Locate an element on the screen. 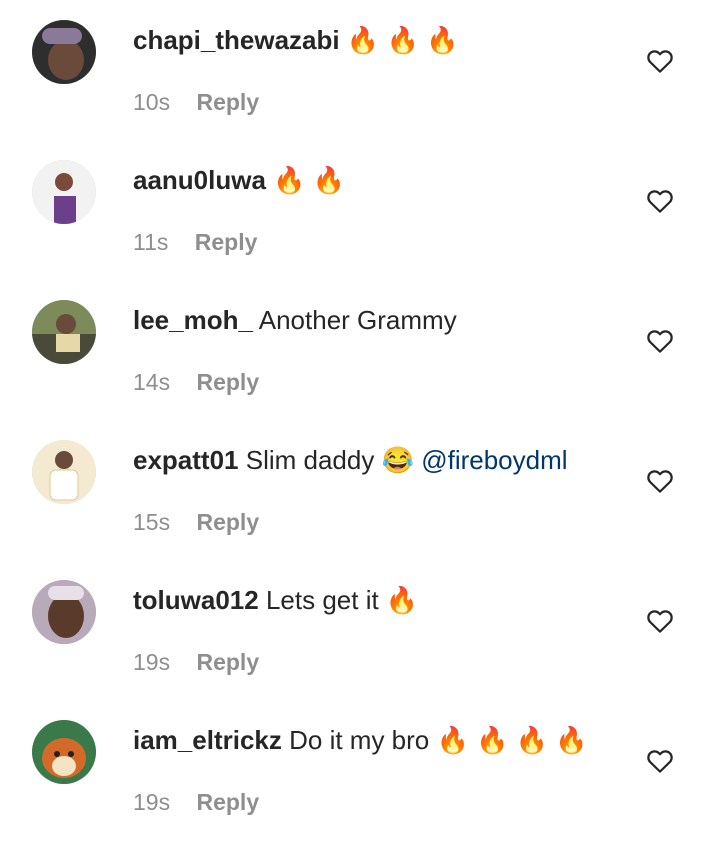  comment-meta: 10s Reply is located at coordinates (196, 102).